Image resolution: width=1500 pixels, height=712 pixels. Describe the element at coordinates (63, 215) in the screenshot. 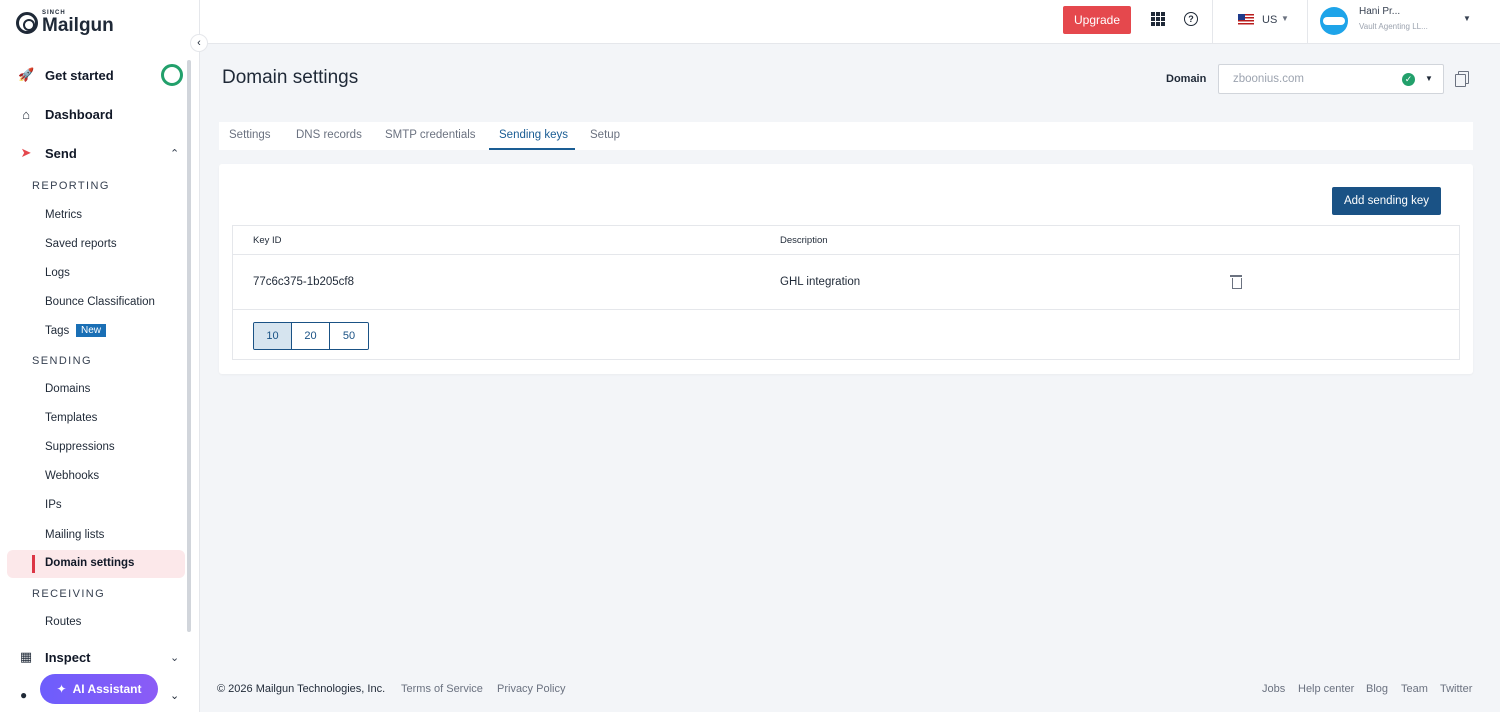

I see `sidebar-item-metrics: Metrics` at that location.